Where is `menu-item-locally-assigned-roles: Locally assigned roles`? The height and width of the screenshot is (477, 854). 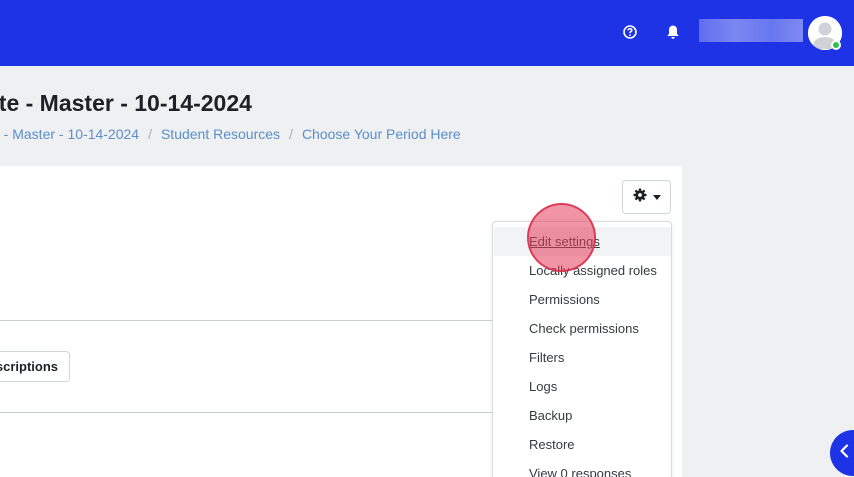
menu-item-locally-assigned-roles: Locally assigned roles is located at coordinates (582, 270).